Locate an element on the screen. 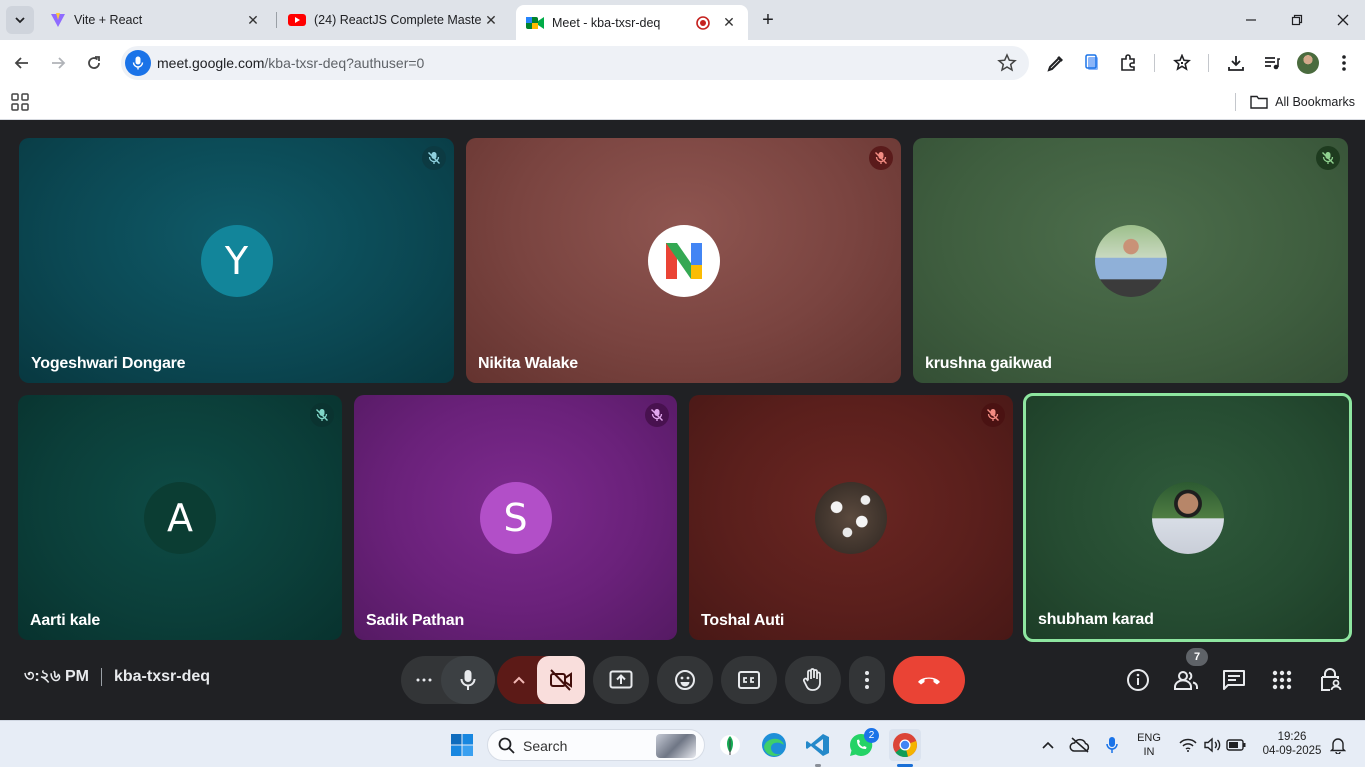  audio-options-button is located at coordinates (424, 680).